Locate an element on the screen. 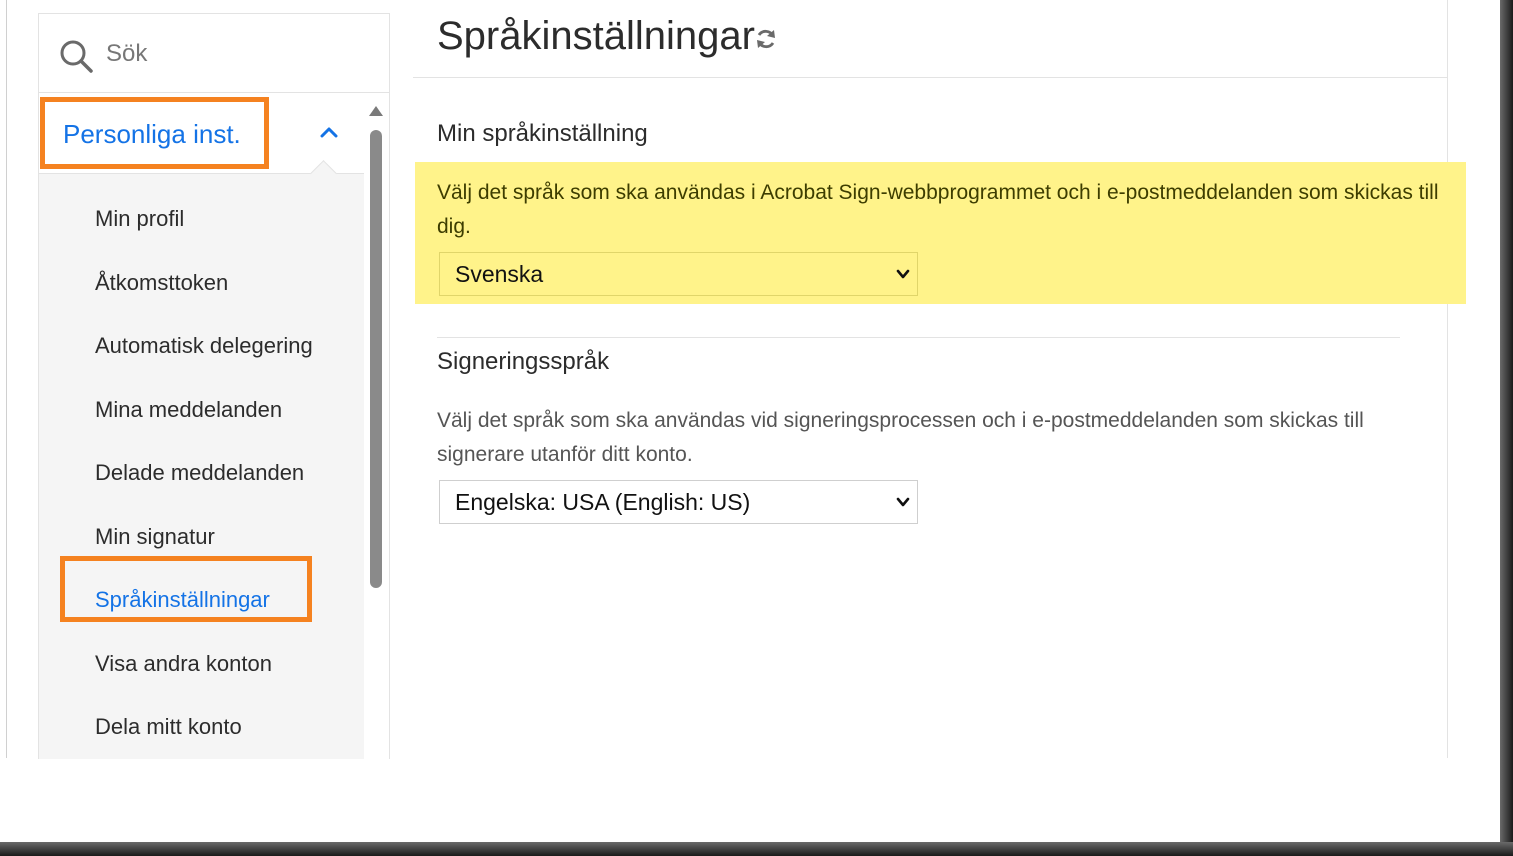 The image size is (1513, 856). page-title: Språkinställningar is located at coordinates (596, 36).